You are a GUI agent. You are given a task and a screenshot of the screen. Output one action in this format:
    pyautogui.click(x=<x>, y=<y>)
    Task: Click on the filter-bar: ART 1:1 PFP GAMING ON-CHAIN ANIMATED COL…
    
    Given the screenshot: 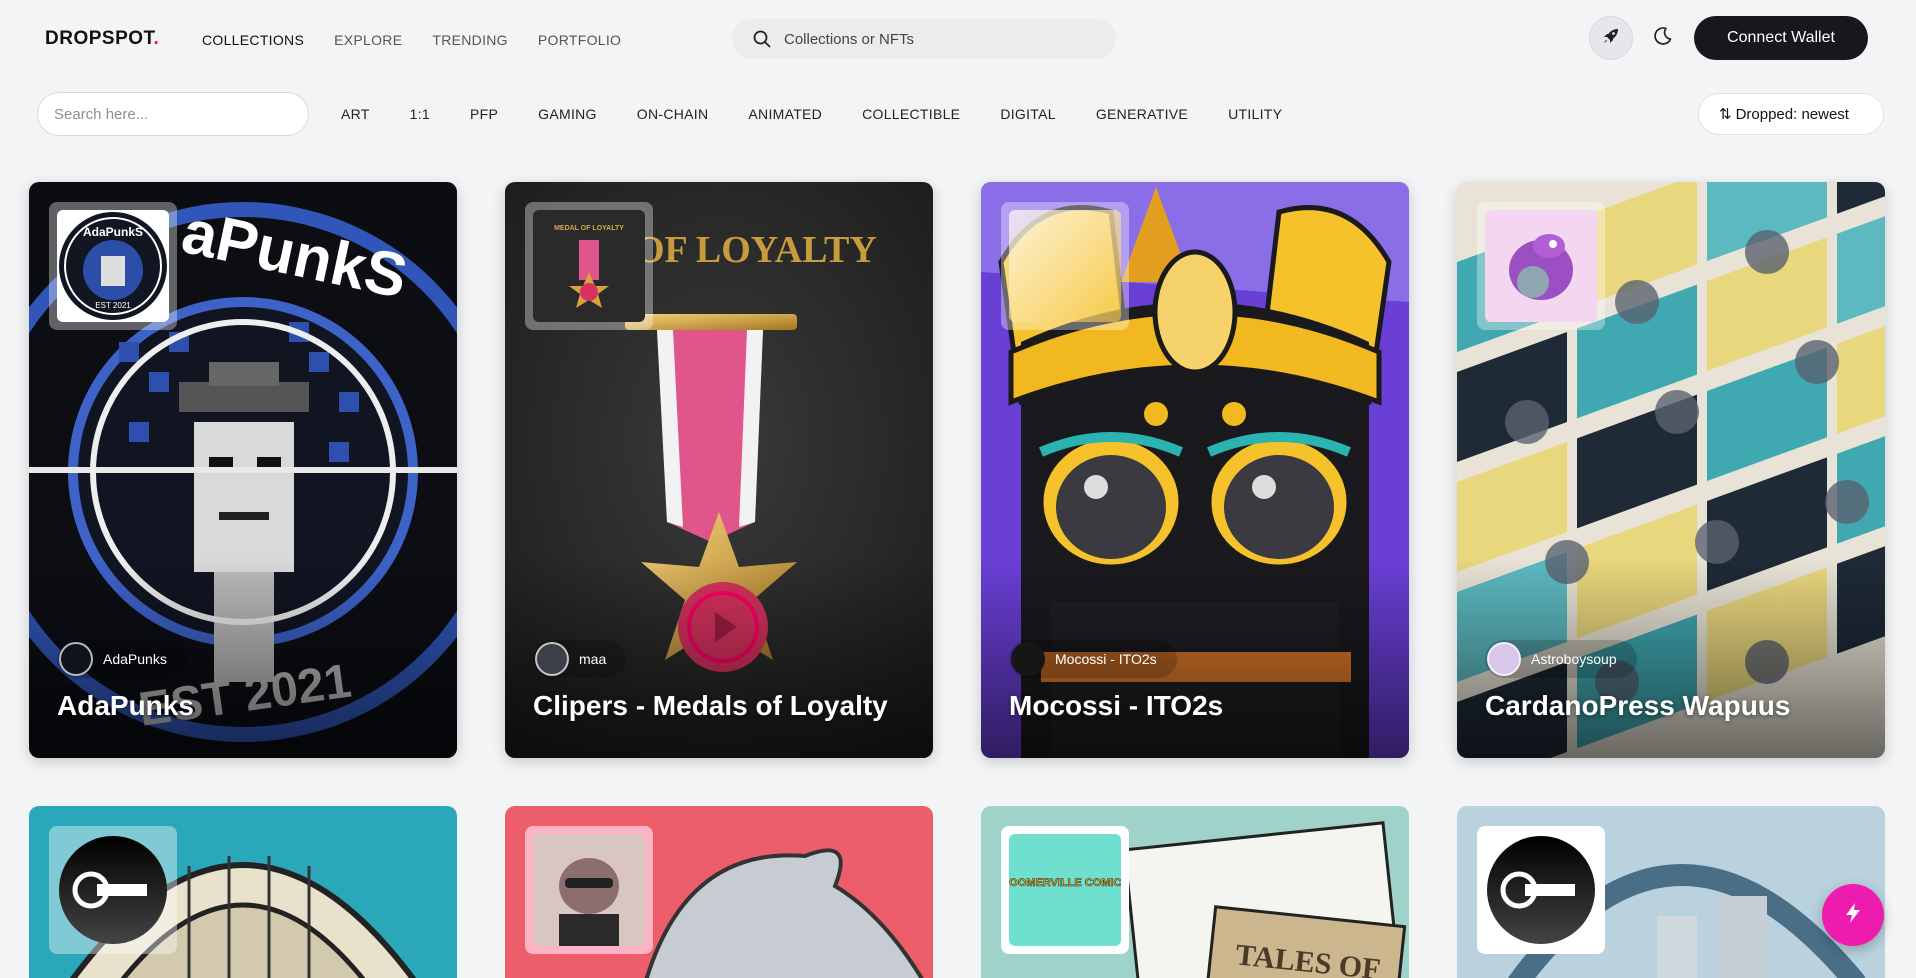 What is the action you would take?
    pyautogui.click(x=958, y=114)
    